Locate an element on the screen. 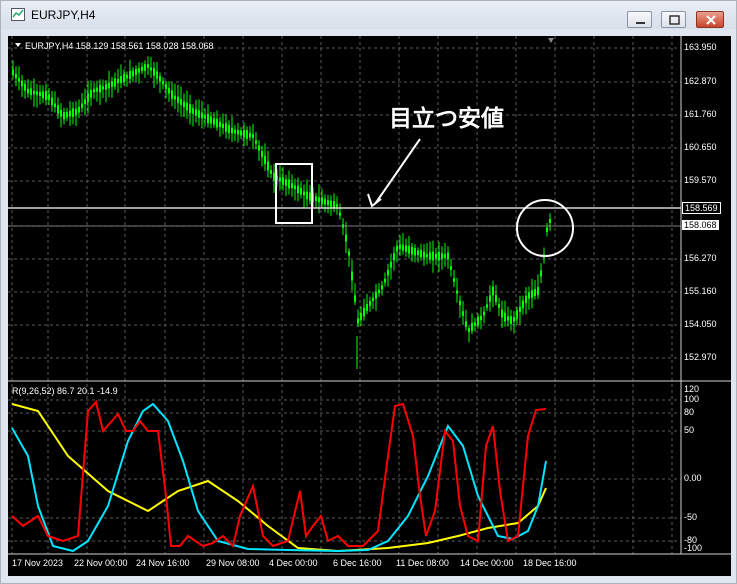  time-axis-label: 18 Dec 16:00 is located at coordinates (550, 563).